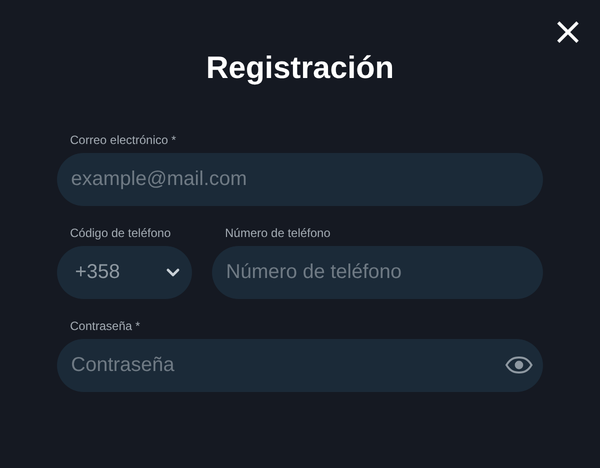 The image size is (600, 468). I want to click on field-label: Contraseña *, so click(105, 326).